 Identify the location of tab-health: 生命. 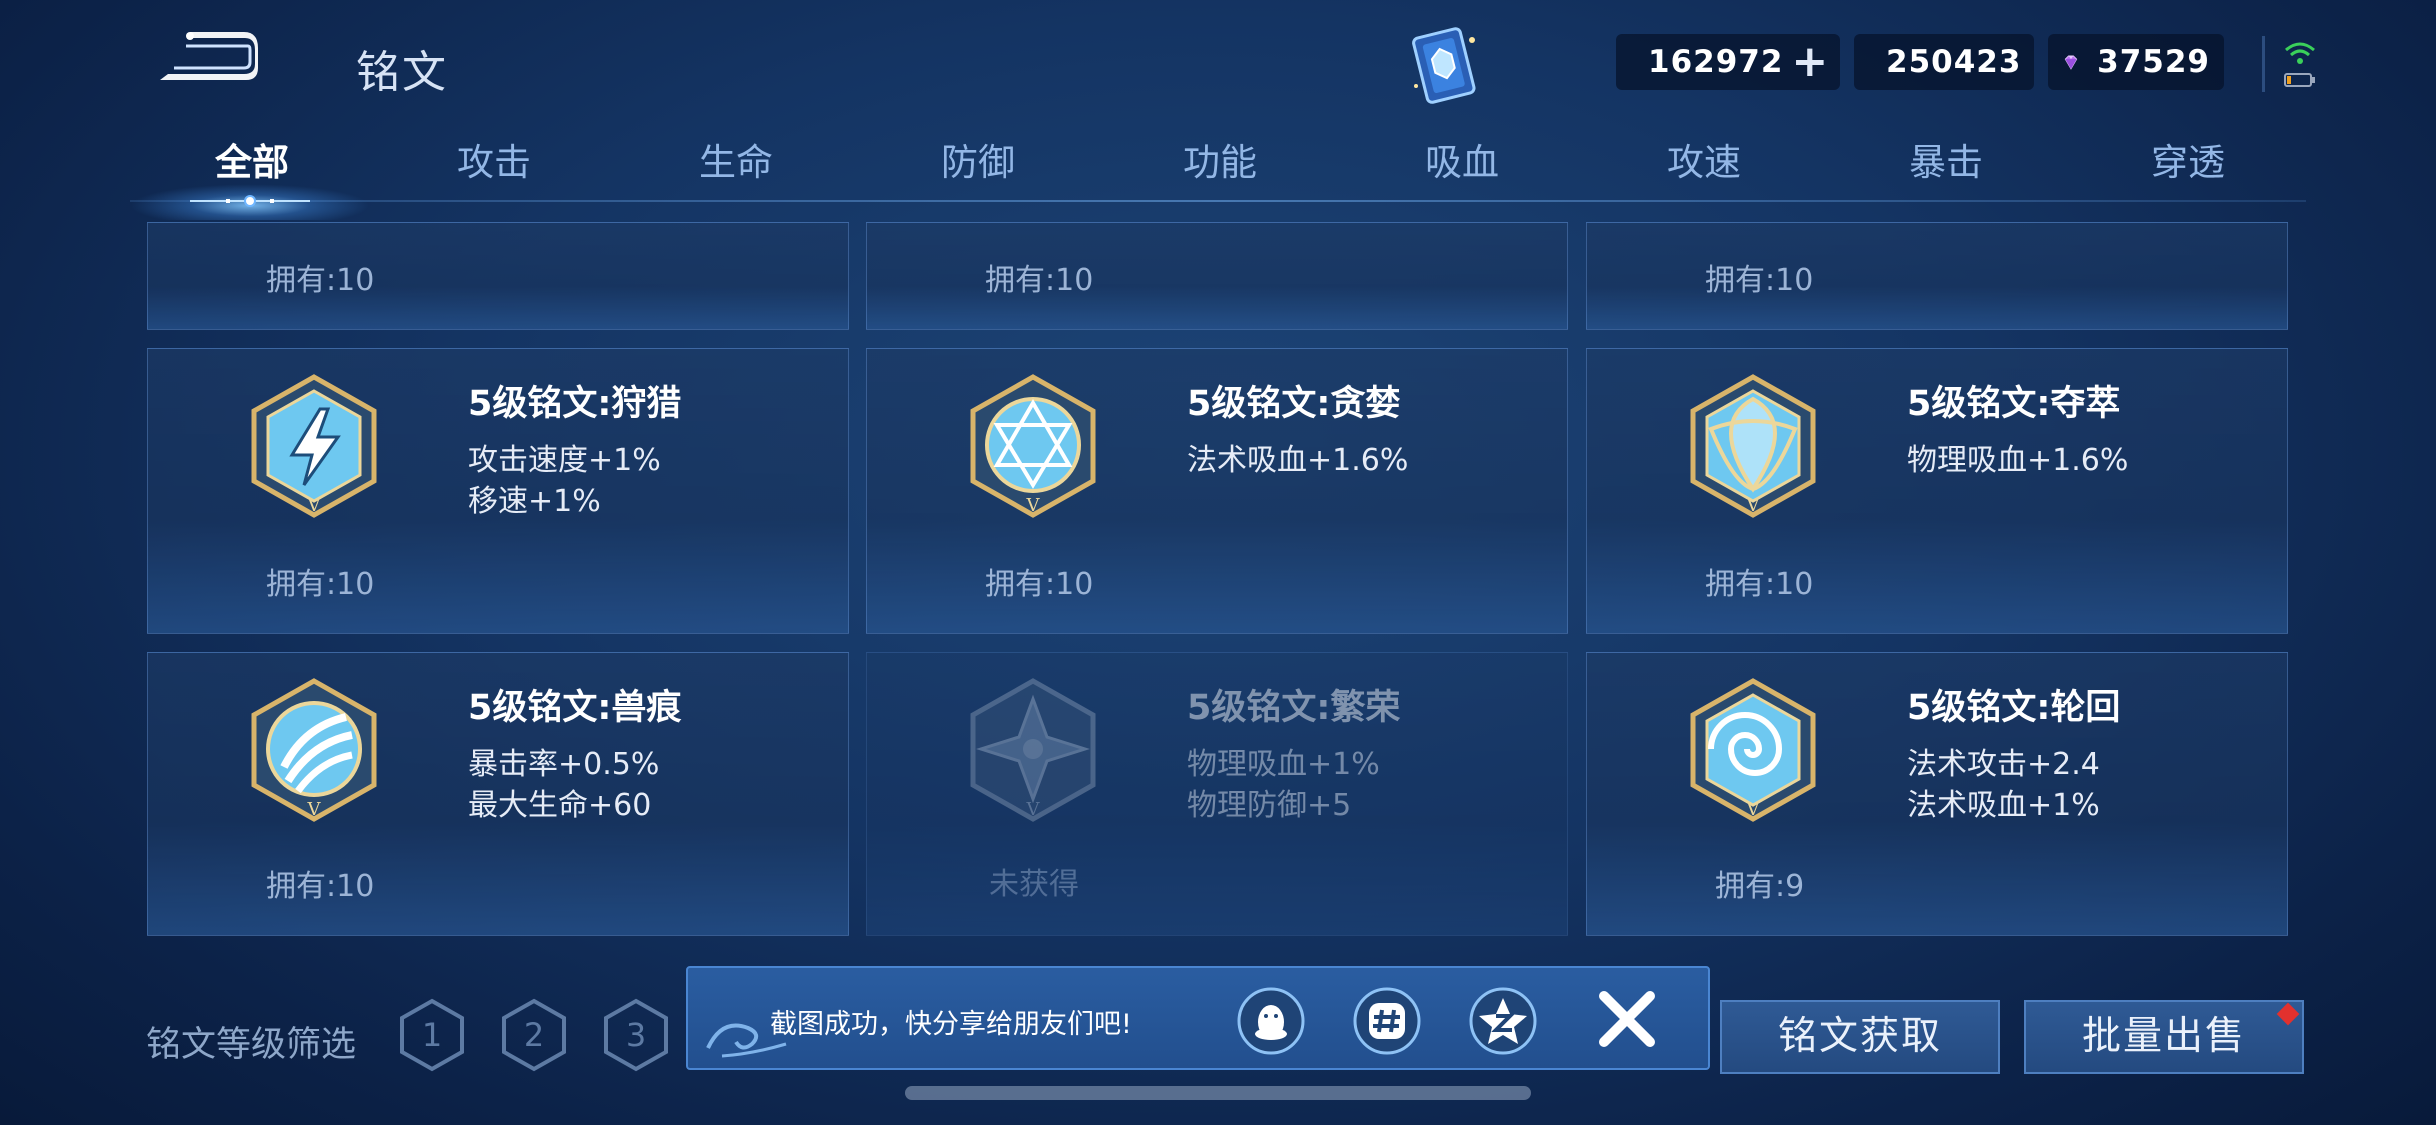
(736, 166).